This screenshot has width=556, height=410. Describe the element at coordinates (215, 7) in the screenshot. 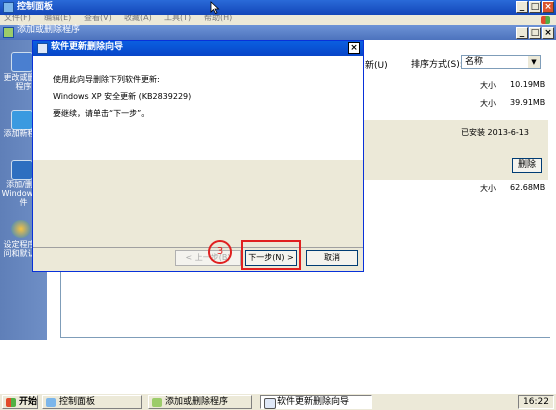

I see `mouse-cursor-icon` at that location.